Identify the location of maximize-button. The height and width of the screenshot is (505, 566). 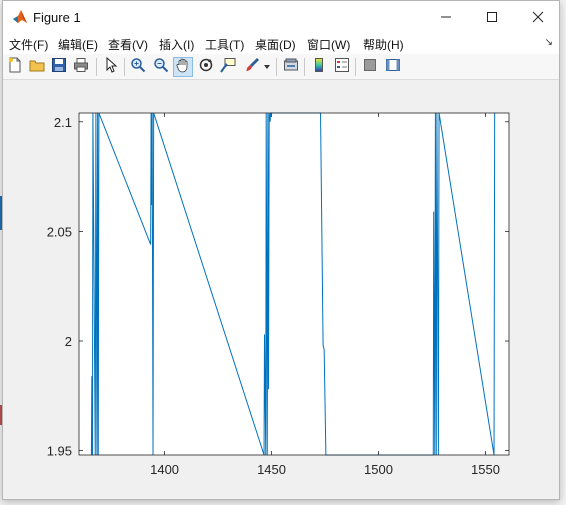
(492, 17).